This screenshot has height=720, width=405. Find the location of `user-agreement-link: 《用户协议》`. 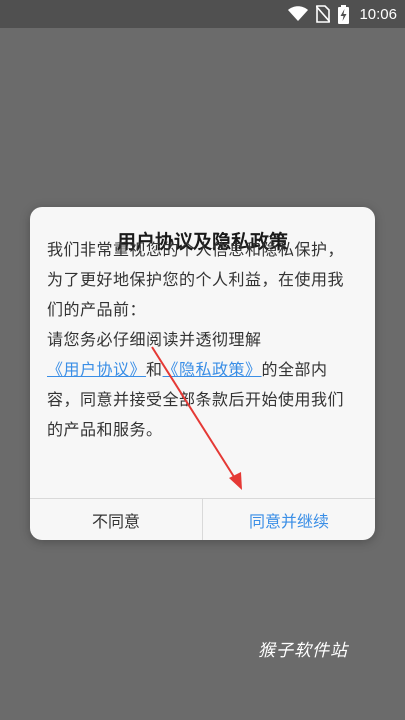

user-agreement-link: 《用户协议》 is located at coordinates (96, 369).